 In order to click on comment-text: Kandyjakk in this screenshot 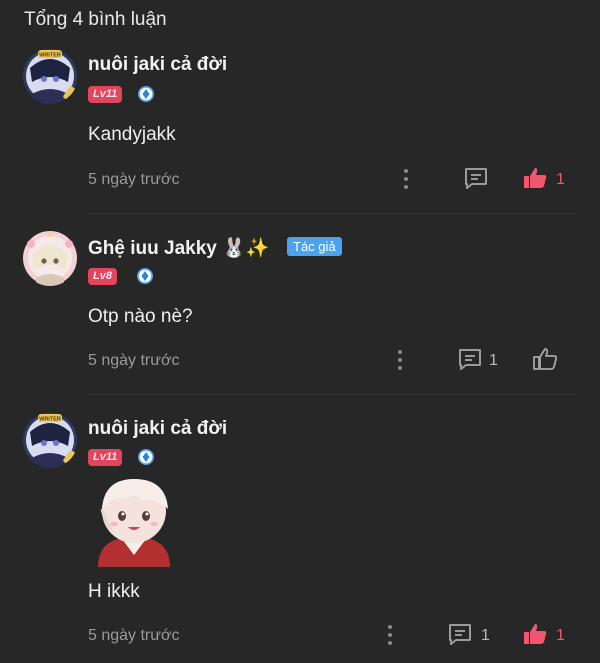, I will do `click(132, 134)`.